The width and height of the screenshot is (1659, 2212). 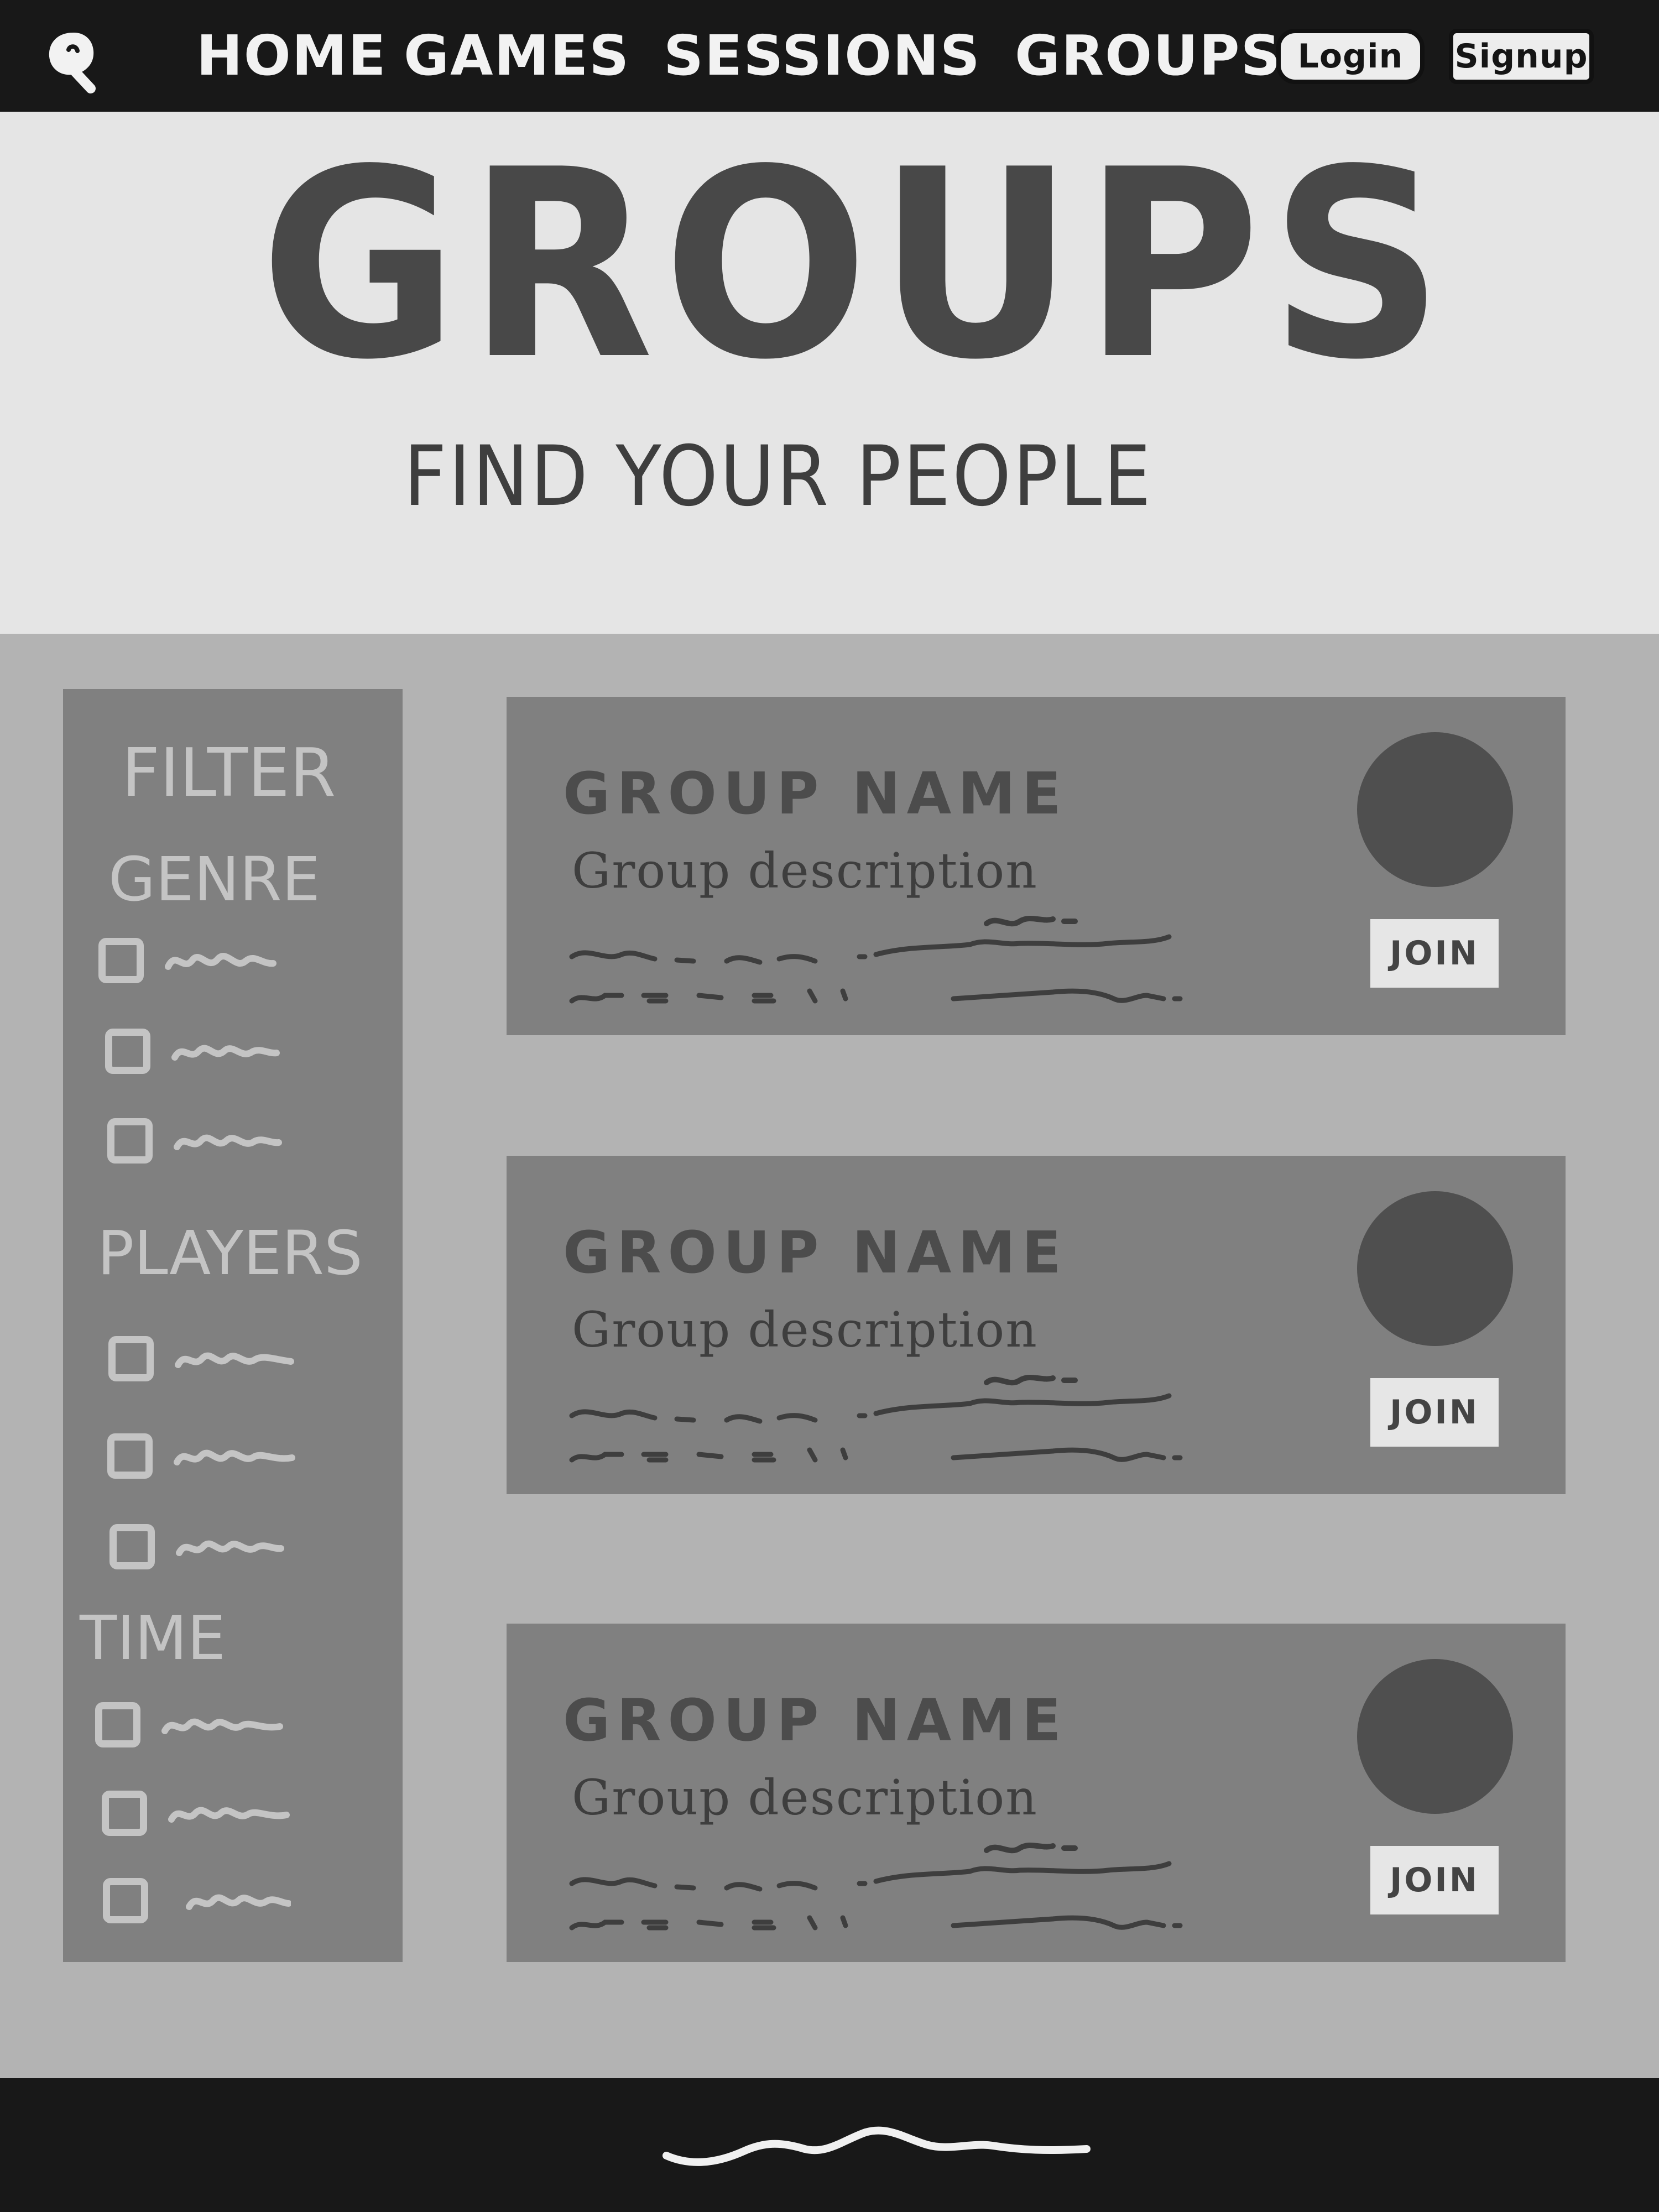 I want to click on page-subtitle: Find Your People, so click(x=778, y=477).